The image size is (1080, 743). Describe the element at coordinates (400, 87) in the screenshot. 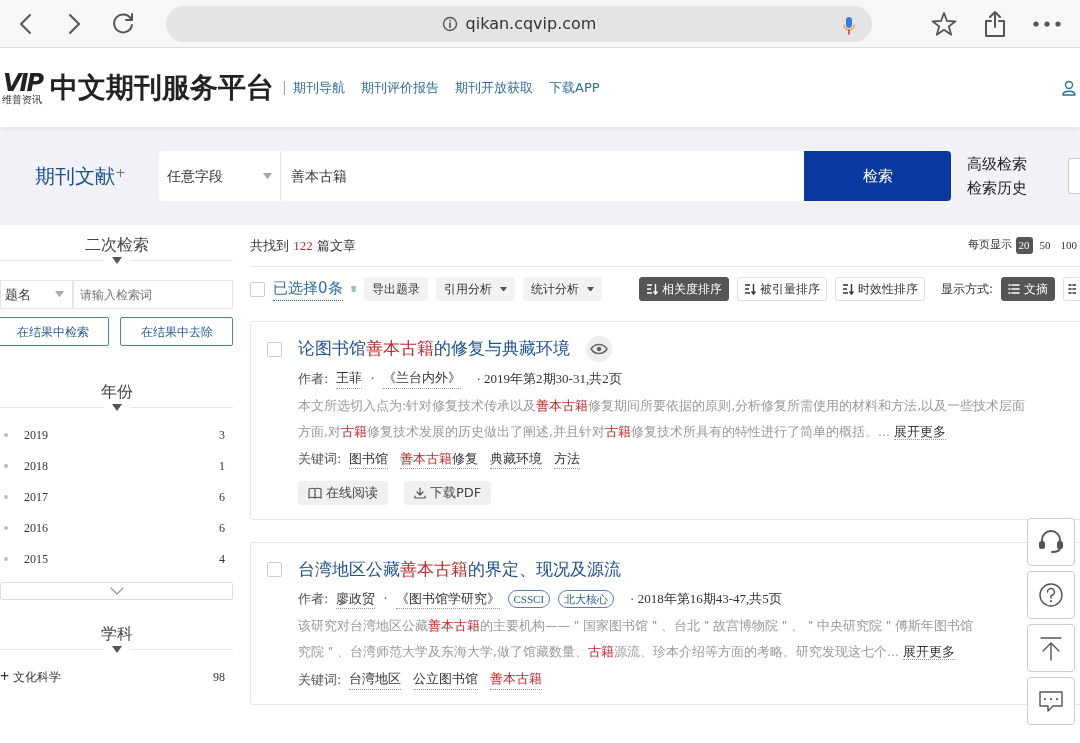

I see `nav-link: 期刊评价报告` at that location.